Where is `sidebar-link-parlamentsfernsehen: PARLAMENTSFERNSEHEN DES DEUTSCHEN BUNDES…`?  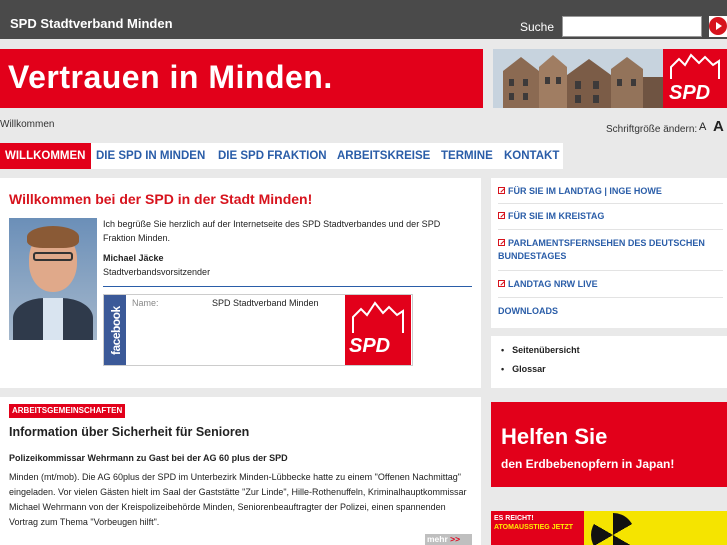 sidebar-link-parlamentsfernsehen: PARLAMENTSFERNSEHEN DES DEUTSCHEN BUNDES… is located at coordinates (610, 250).